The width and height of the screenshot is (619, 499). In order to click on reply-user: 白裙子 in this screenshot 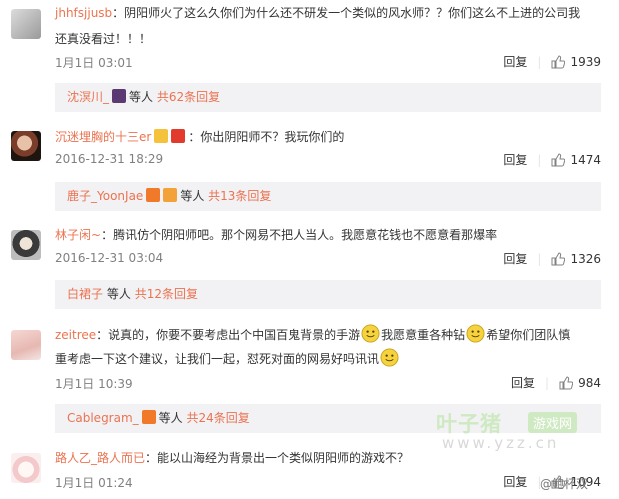, I will do `click(85, 294)`.